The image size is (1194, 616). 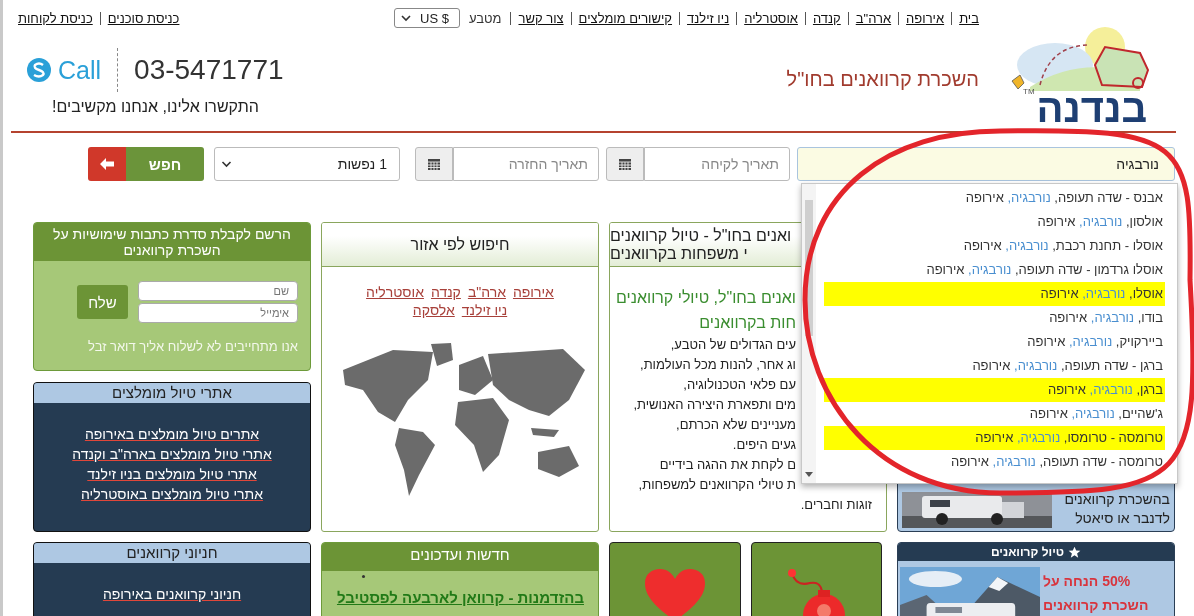 I want to click on article-text: וג אחר, להנות מכל העולמות,, so click(x=718, y=365).